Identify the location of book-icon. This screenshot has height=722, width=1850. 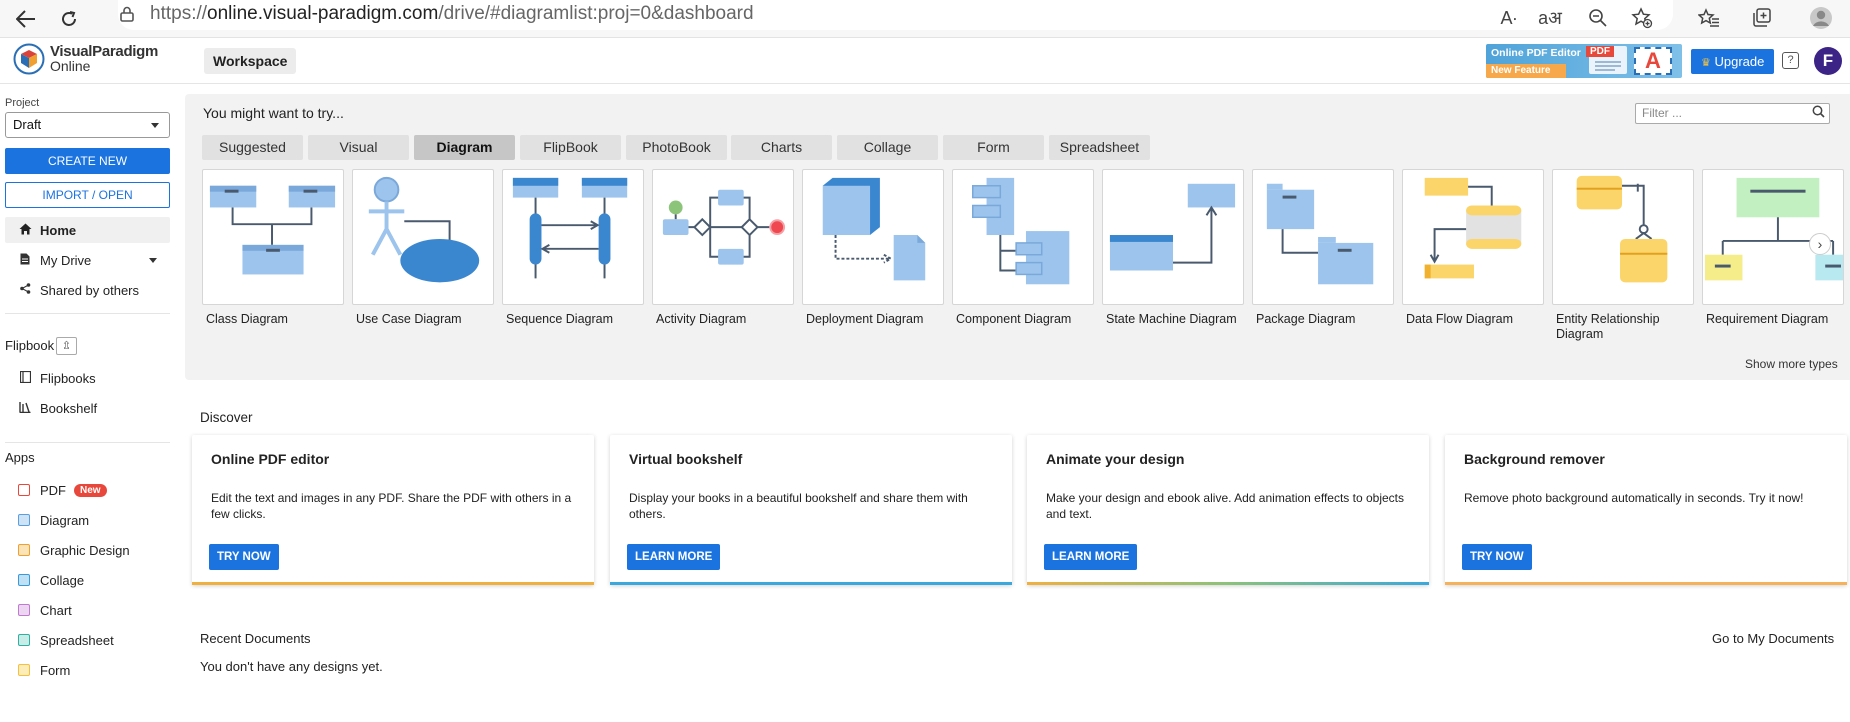
(25, 378).